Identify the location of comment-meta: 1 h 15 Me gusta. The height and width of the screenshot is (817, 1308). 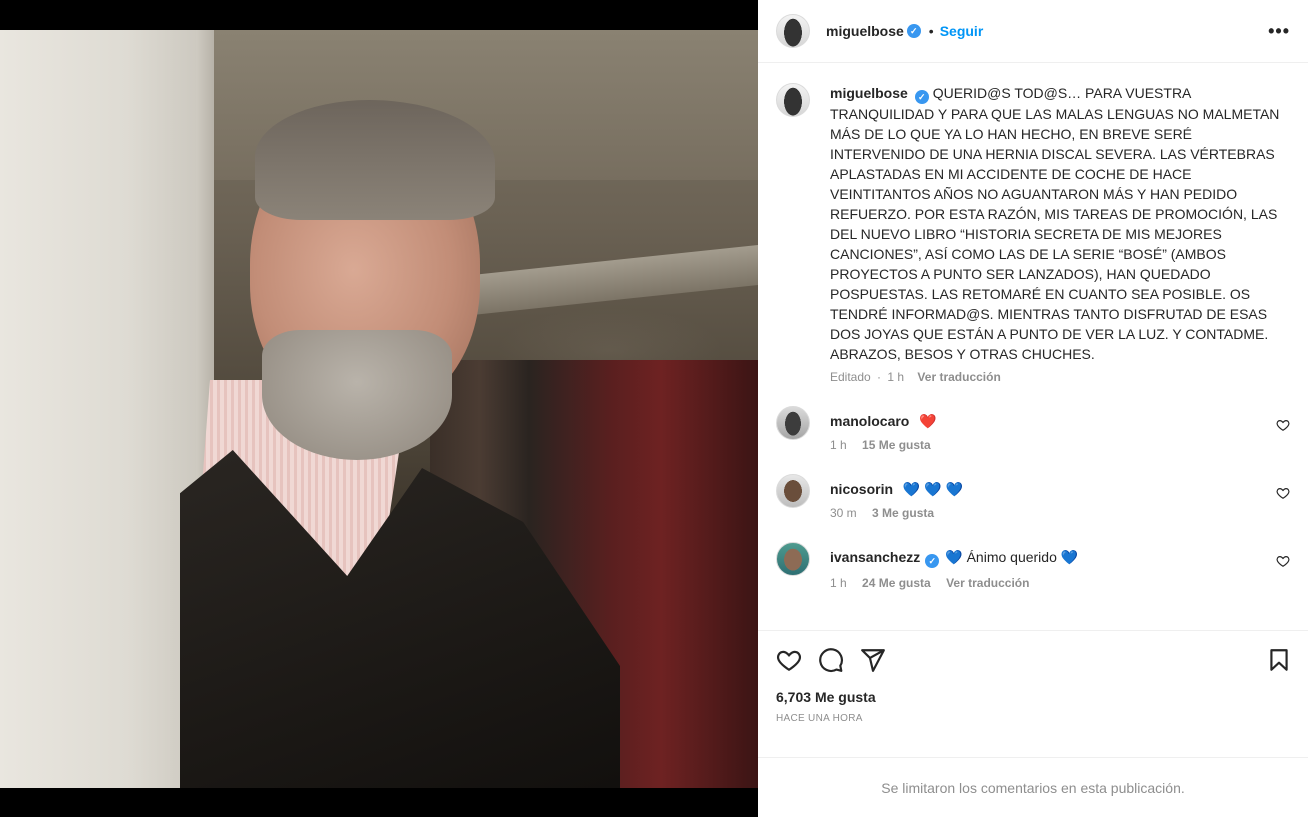
(1045, 445).